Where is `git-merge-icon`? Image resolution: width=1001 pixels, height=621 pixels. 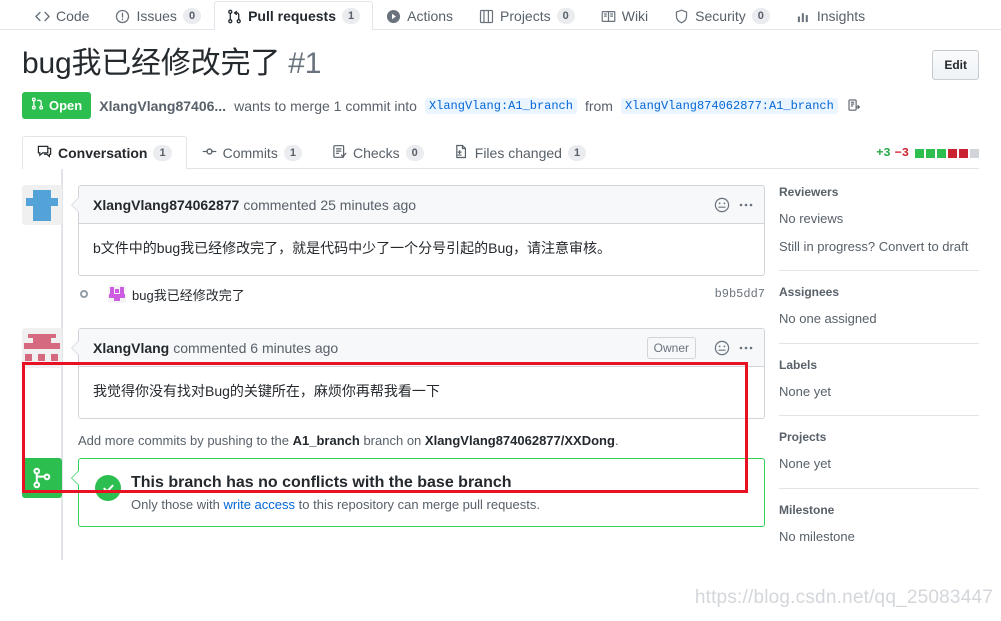
git-merge-icon is located at coordinates (42, 478).